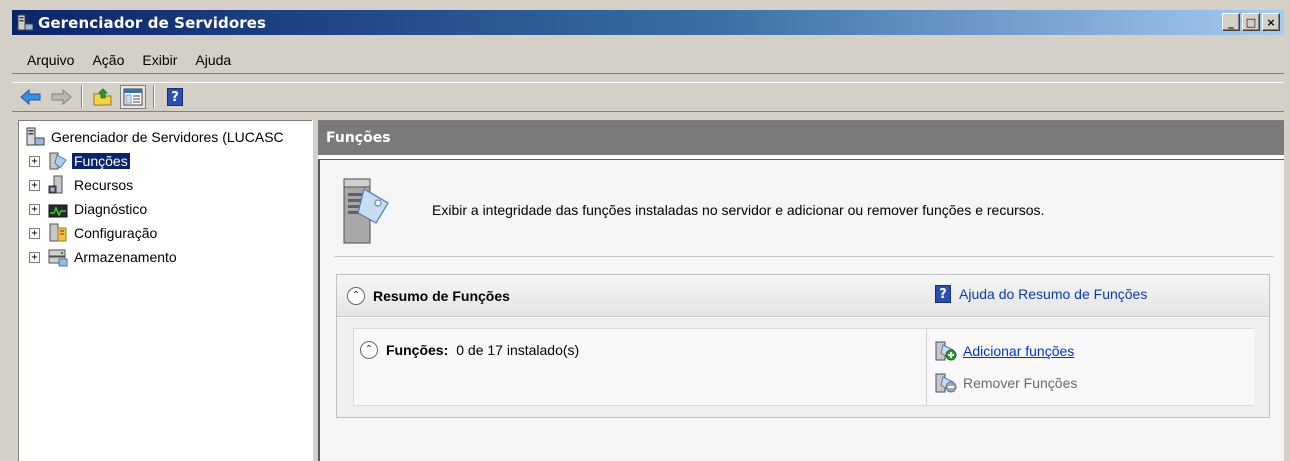  What do you see at coordinates (417, 350) in the screenshot?
I see `roles-count-label: Funções:` at bounding box center [417, 350].